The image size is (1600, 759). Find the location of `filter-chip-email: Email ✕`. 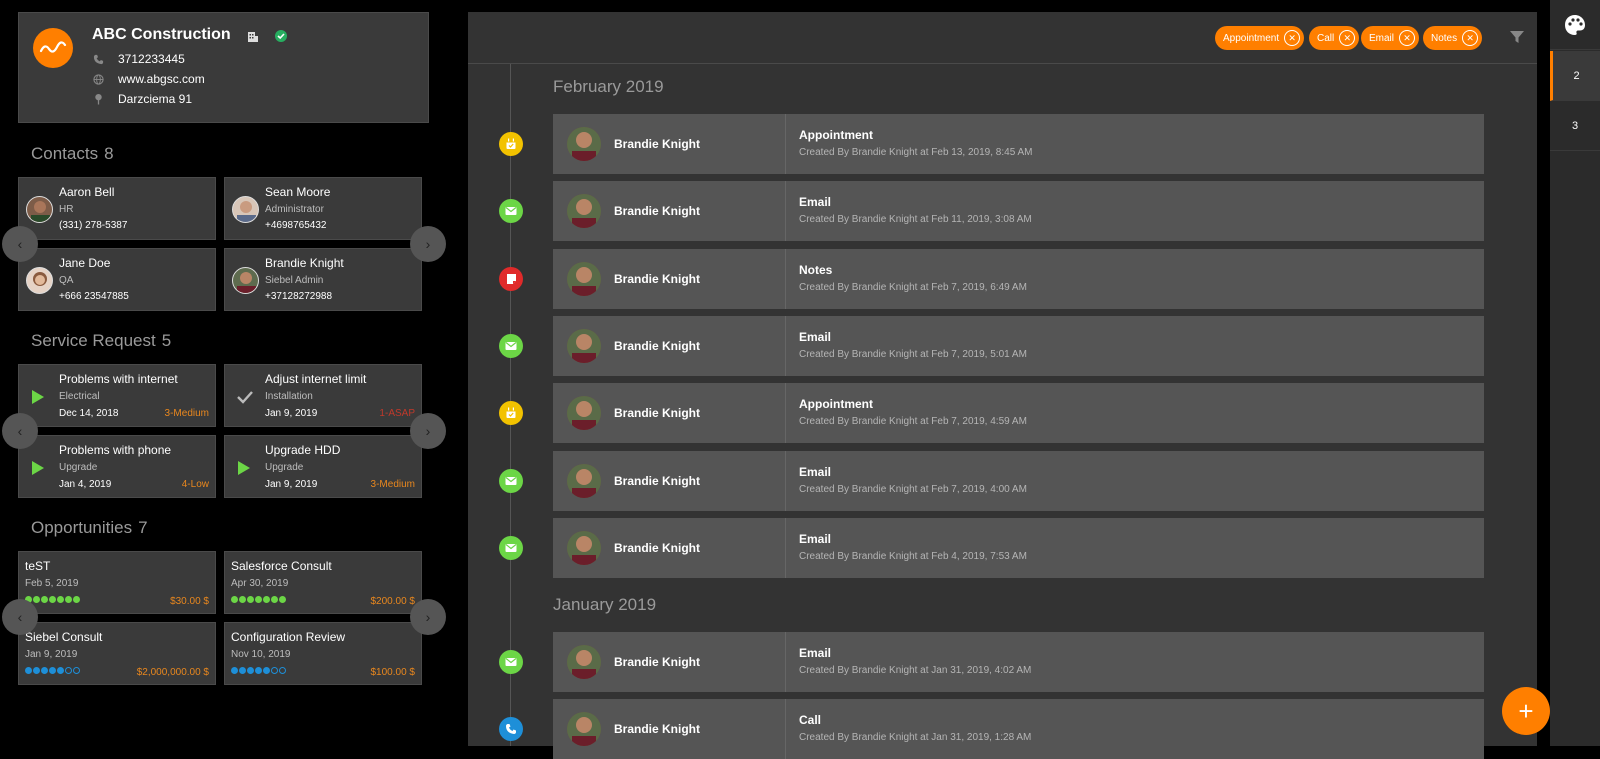

filter-chip-email: Email ✕ is located at coordinates (1390, 38).